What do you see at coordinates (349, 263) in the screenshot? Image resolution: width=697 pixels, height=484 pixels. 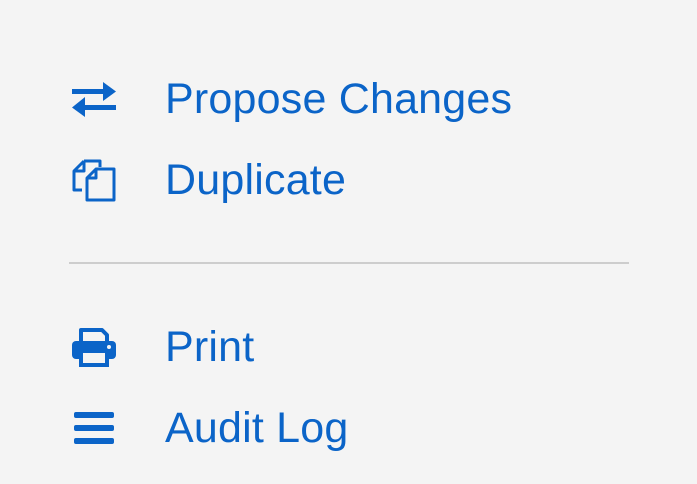 I see `menu-divider` at bounding box center [349, 263].